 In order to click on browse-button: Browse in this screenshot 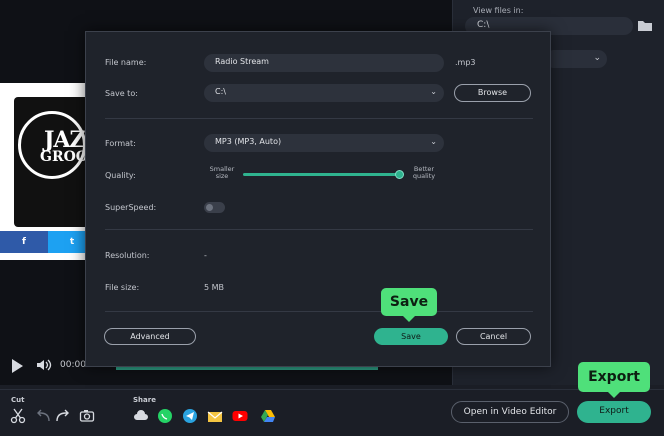, I will do `click(492, 93)`.